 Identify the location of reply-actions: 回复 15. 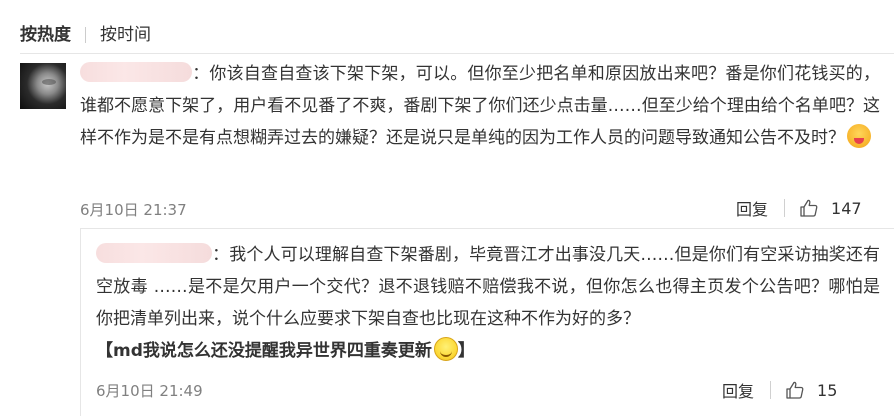
(779, 390).